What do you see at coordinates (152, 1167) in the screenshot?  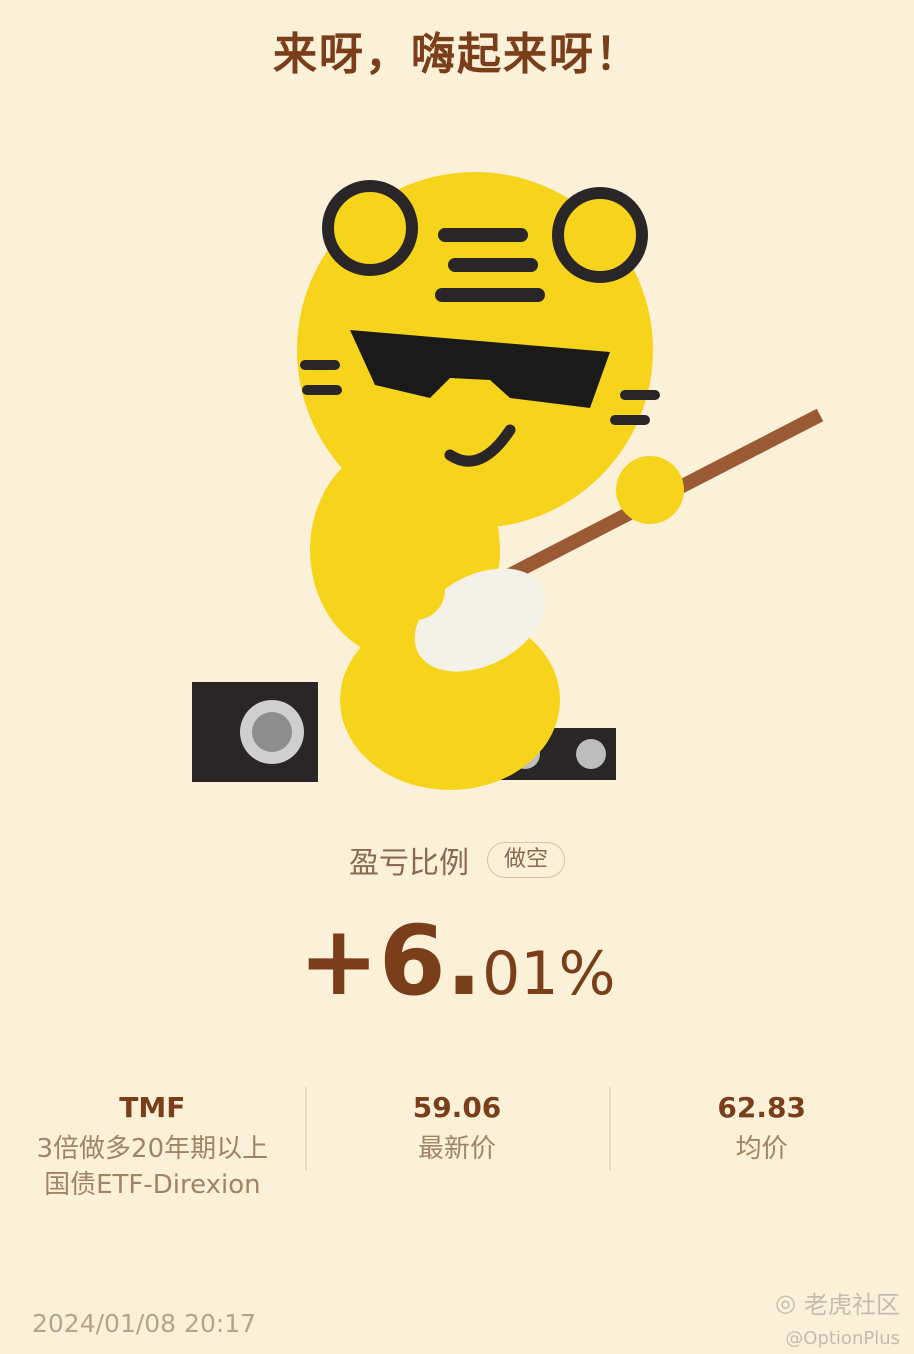 I see `ticker-name: 3倍做多20年期以上国债ETF-Direxion` at bounding box center [152, 1167].